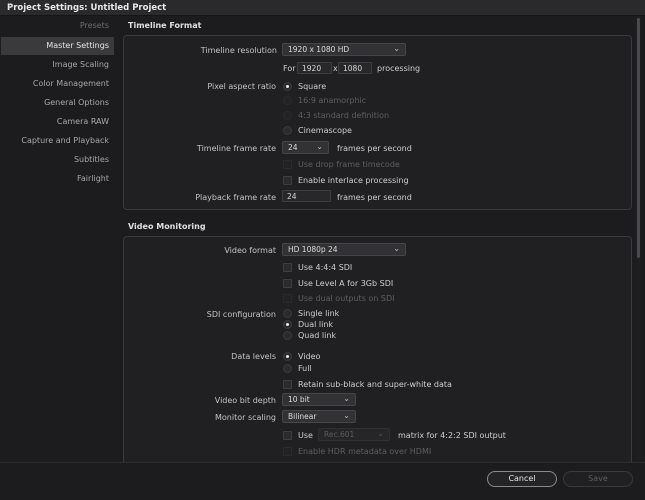 This screenshot has width=645, height=500. Describe the element at coordinates (305, 368) in the screenshot. I see `data-levels-full-label: Full` at that location.